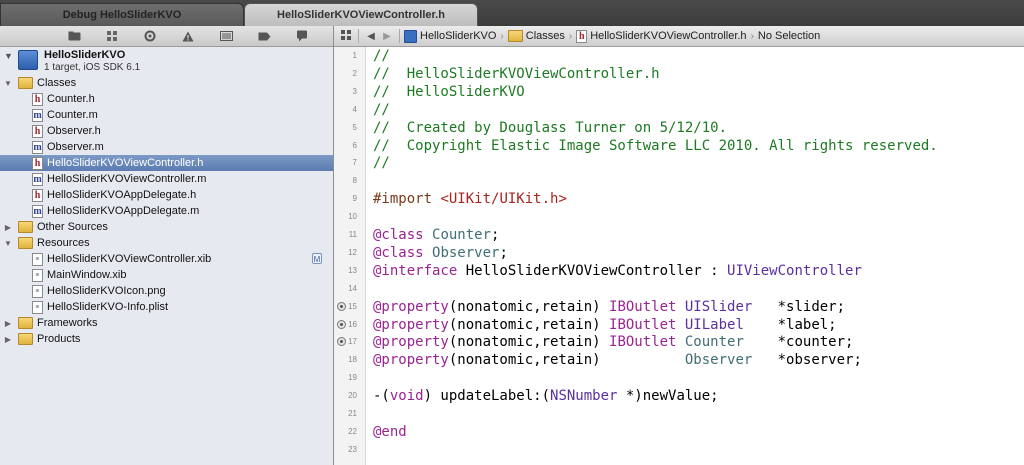 Image resolution: width=1024 pixels, height=465 pixels. Describe the element at coordinates (122, 14) in the screenshot. I see `tab-debug: Debug HelloSliderKVO` at that location.